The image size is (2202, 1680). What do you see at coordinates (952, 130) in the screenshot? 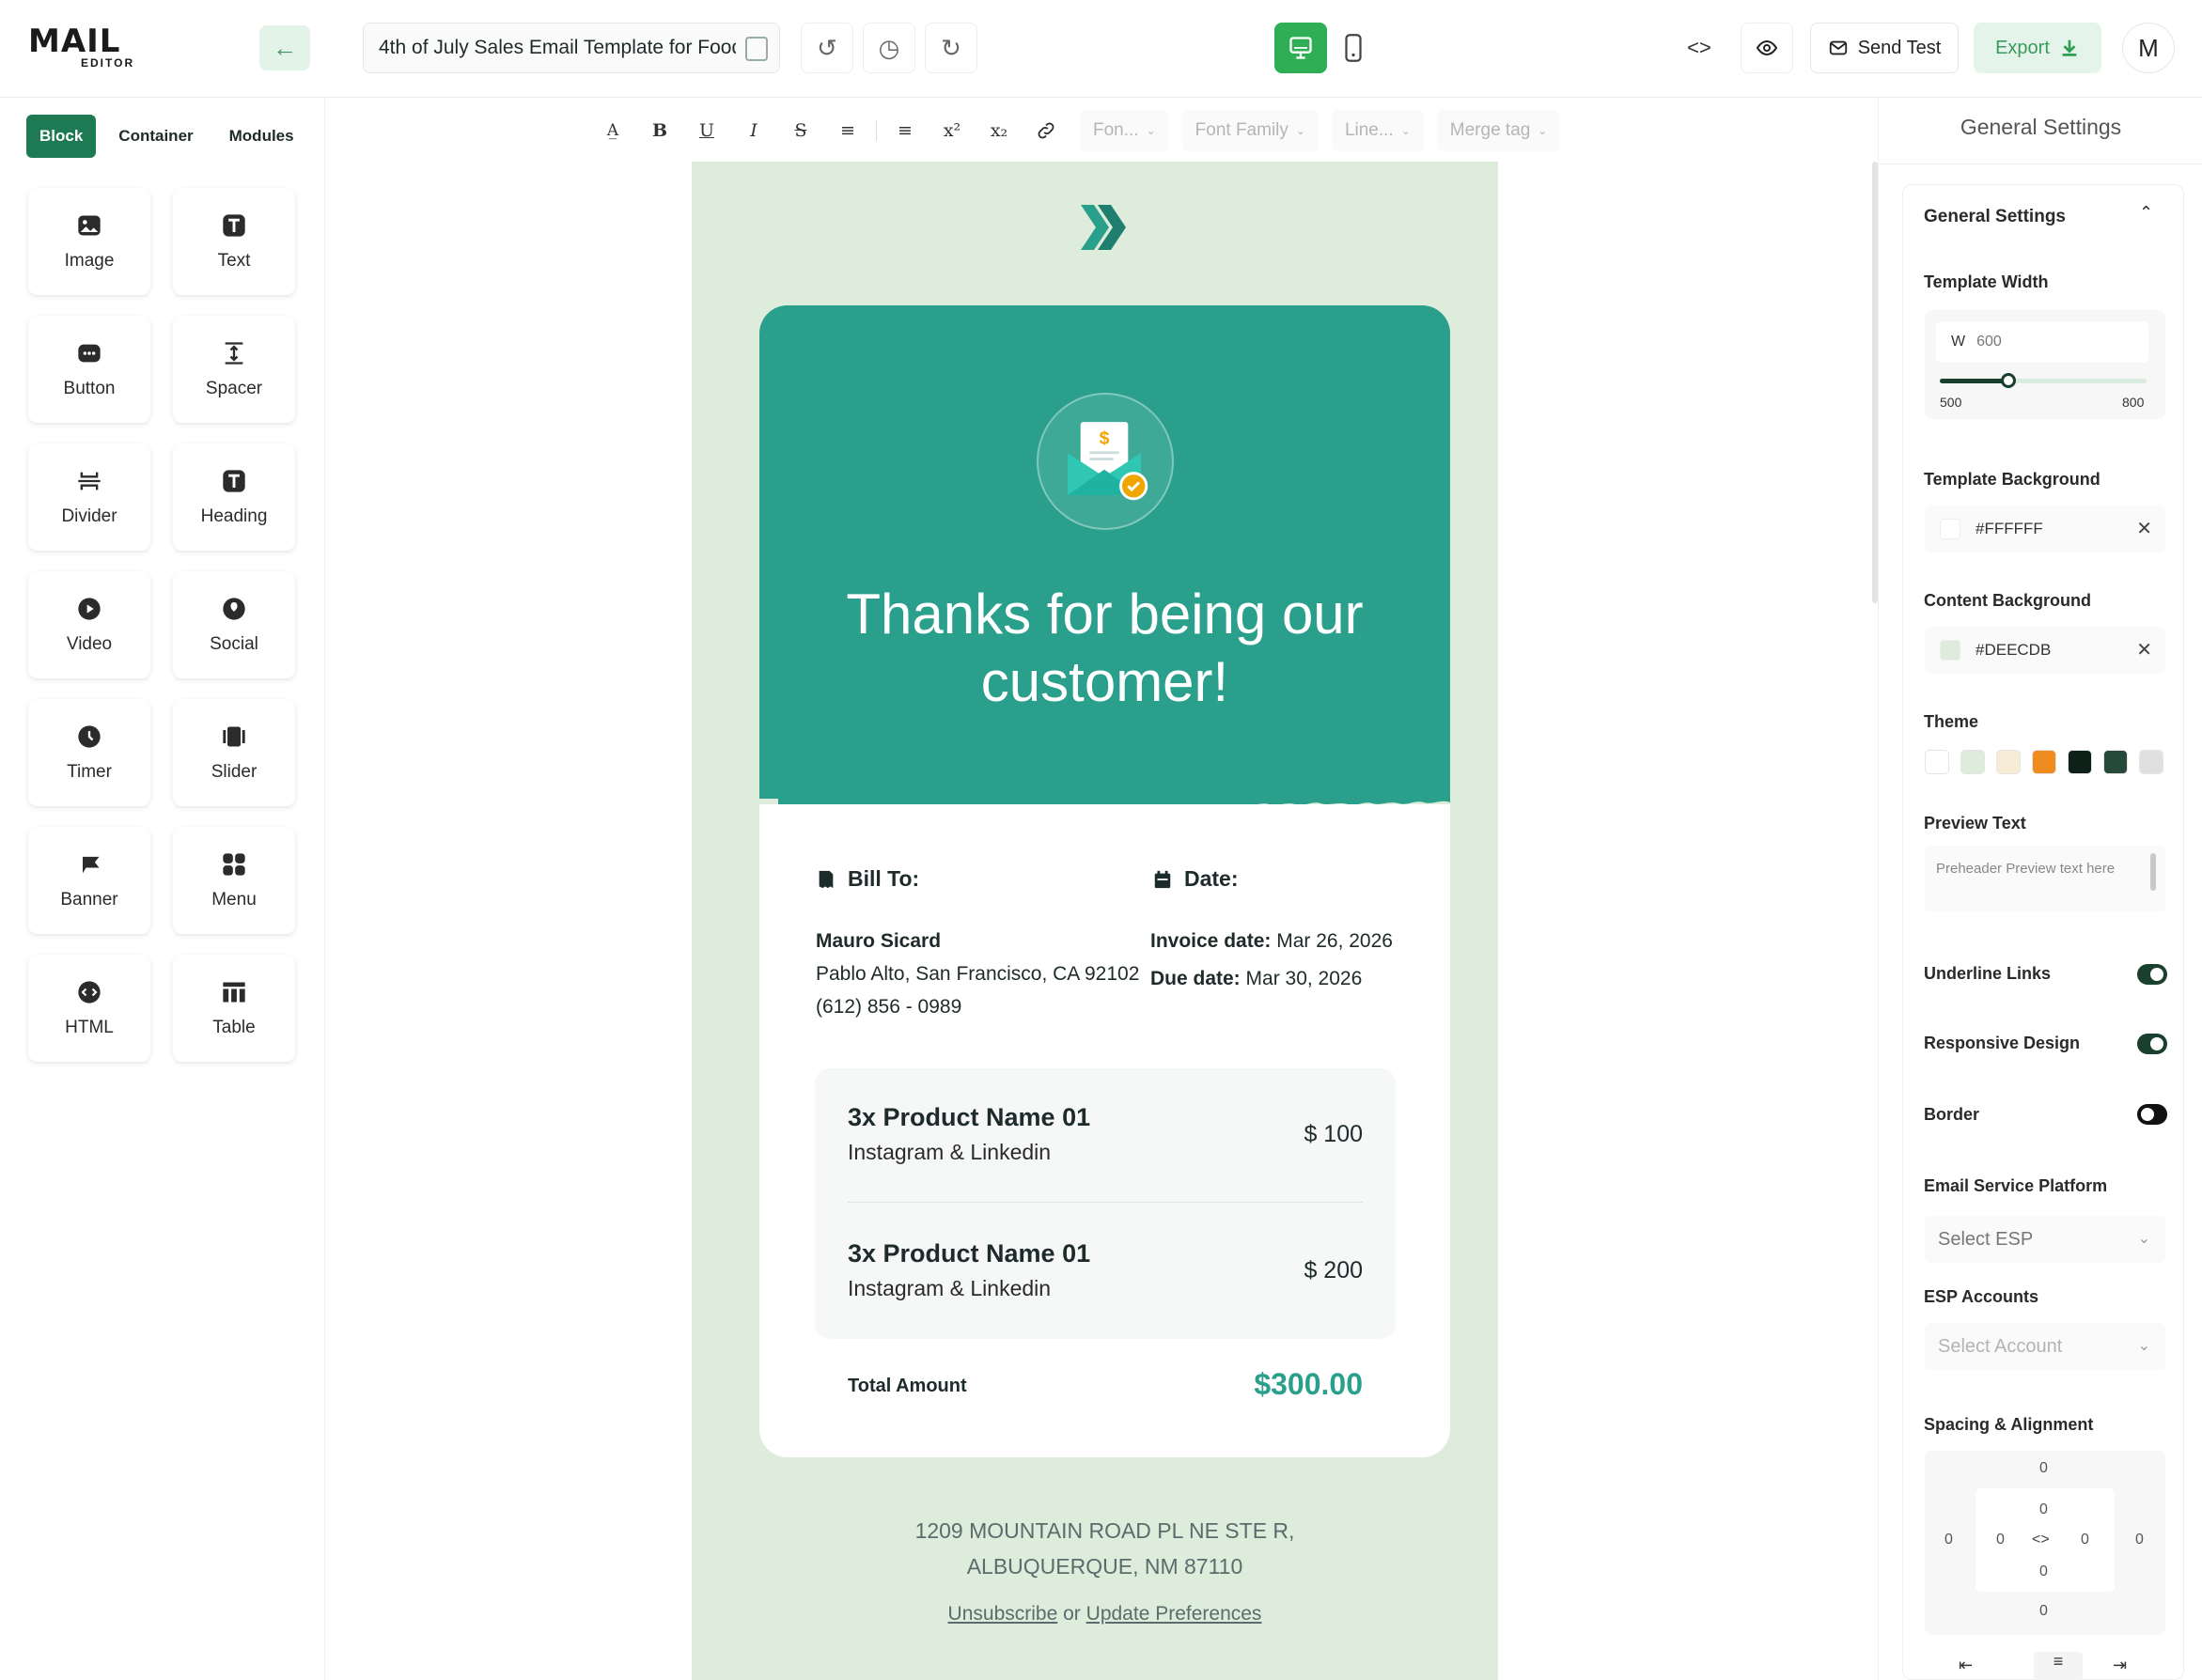
I see `superscript-button: x²` at bounding box center [952, 130].